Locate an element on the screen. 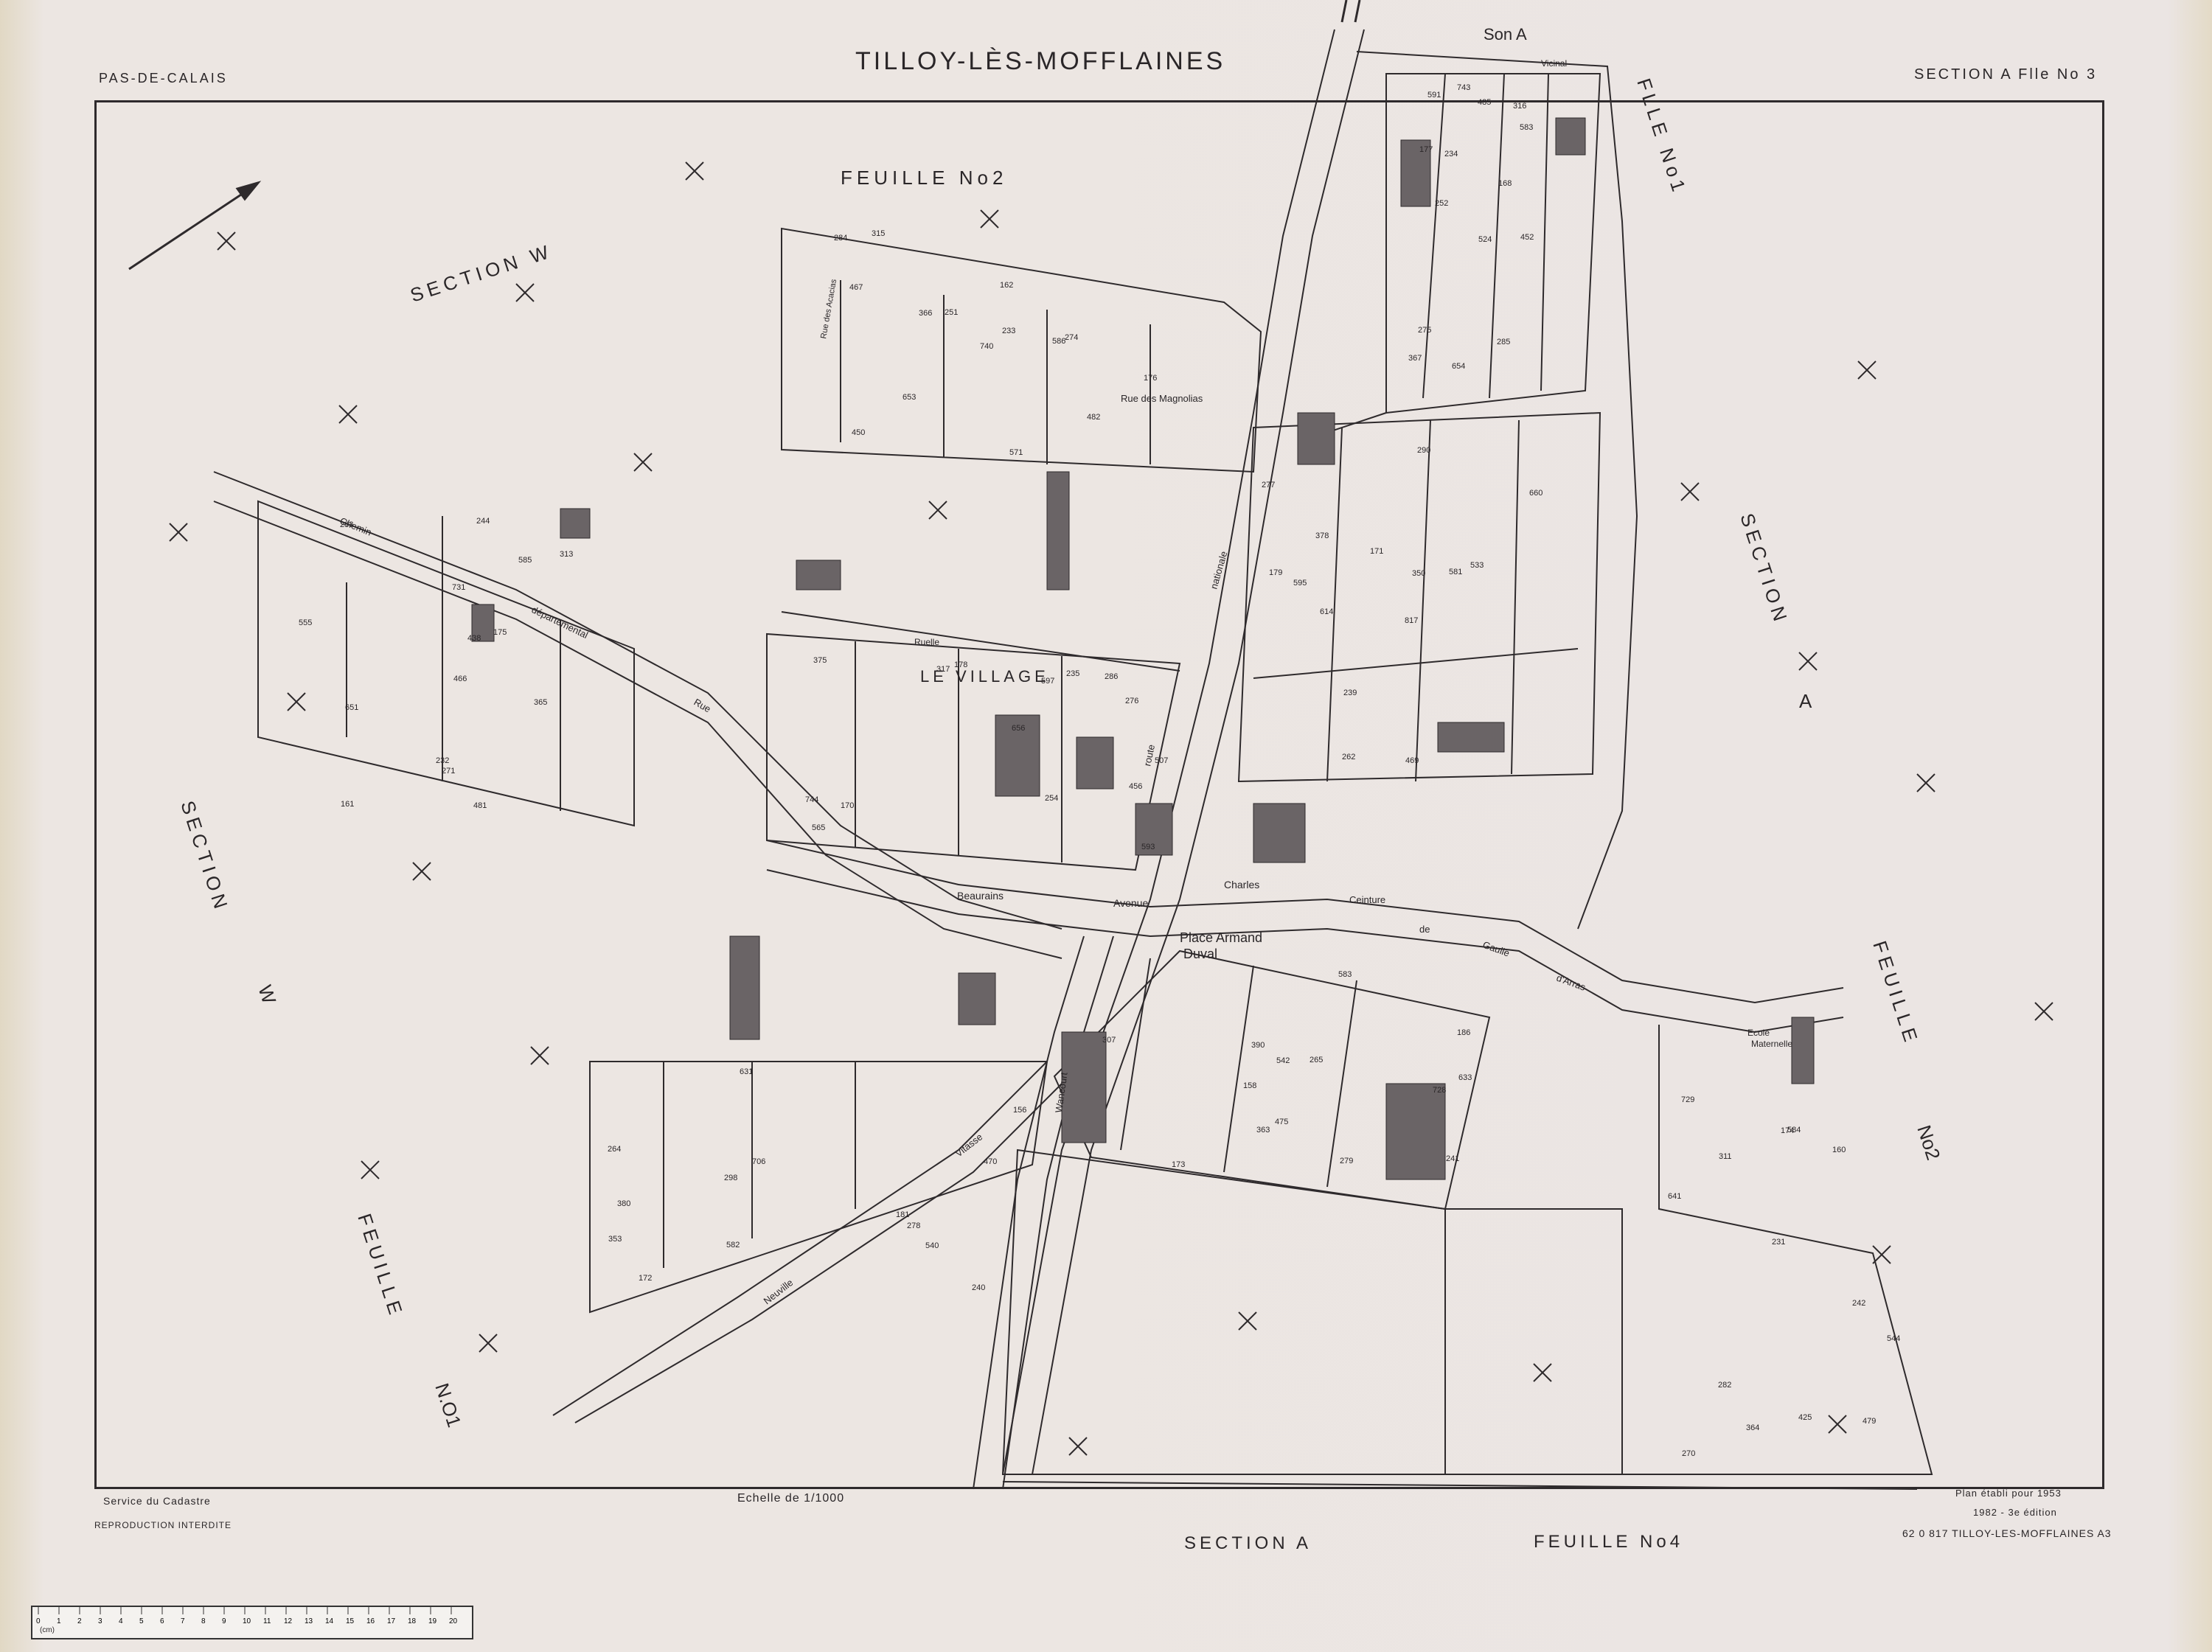 The width and height of the screenshot is (2212, 1652). parcel-number: 174 is located at coordinates (1787, 1130).